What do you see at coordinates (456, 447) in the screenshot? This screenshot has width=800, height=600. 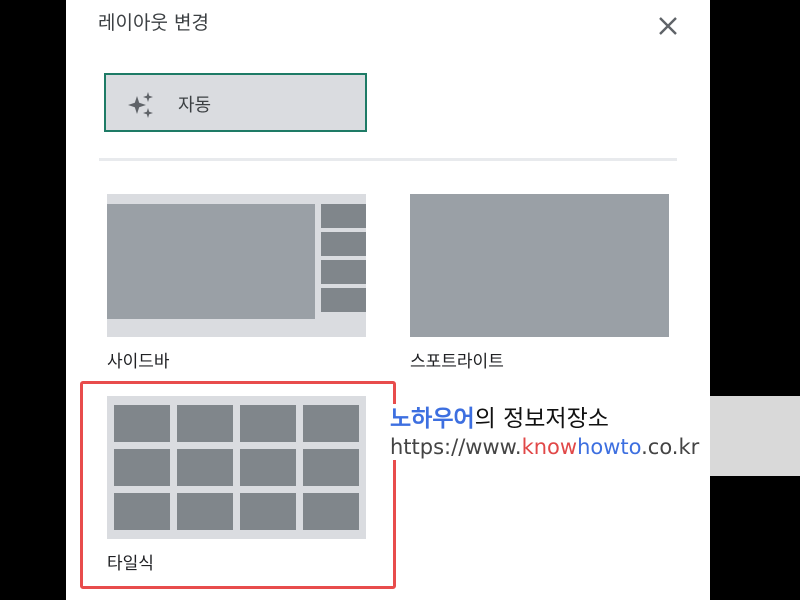 I see `watermark-url-prefix: https://www.` at bounding box center [456, 447].